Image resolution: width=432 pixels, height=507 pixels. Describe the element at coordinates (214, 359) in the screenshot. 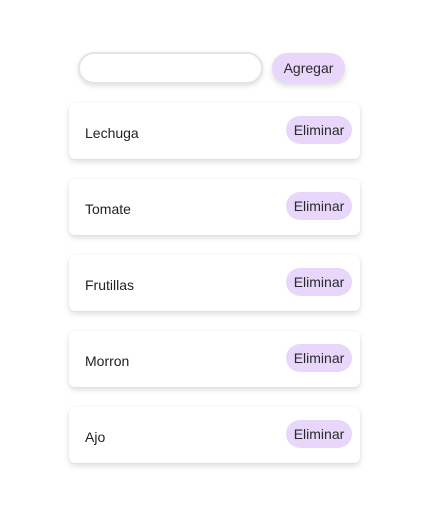

I see `list-item: Morron Eliminar` at that location.